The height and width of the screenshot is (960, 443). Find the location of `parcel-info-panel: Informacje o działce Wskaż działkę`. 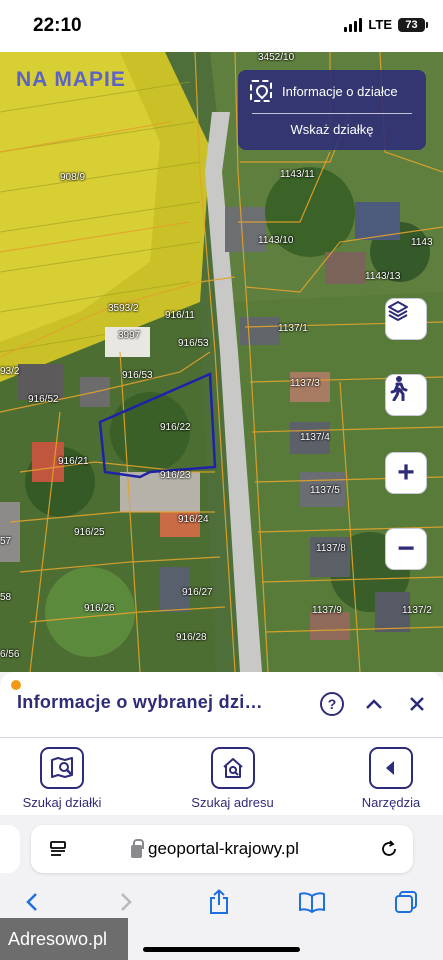

parcel-info-panel: Informacje o działce Wskaż działkę is located at coordinates (332, 110).